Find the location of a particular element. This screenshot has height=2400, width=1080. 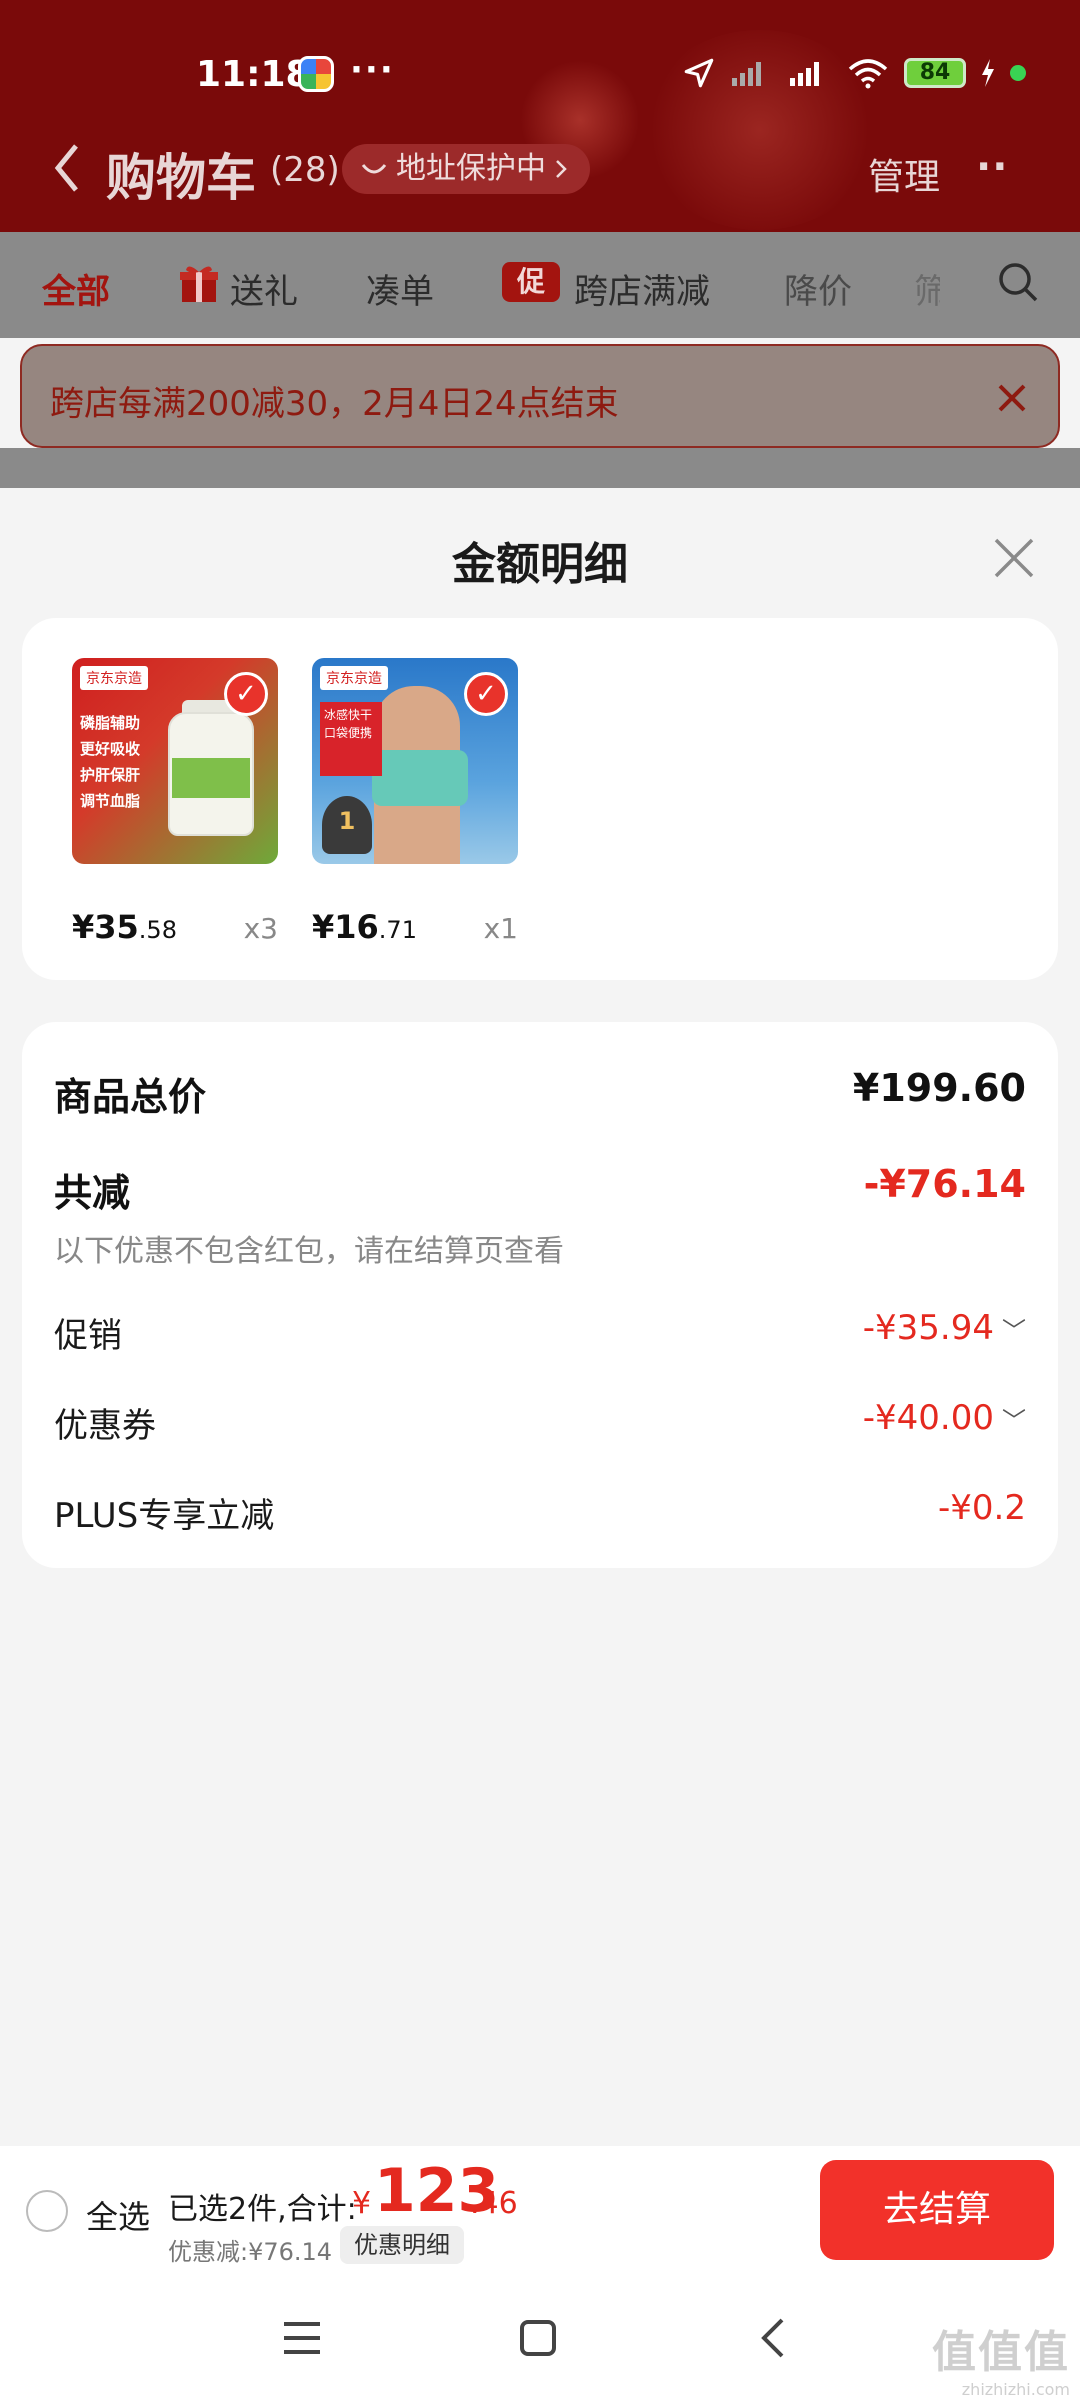

wifi-icon is located at coordinates (868, 74).